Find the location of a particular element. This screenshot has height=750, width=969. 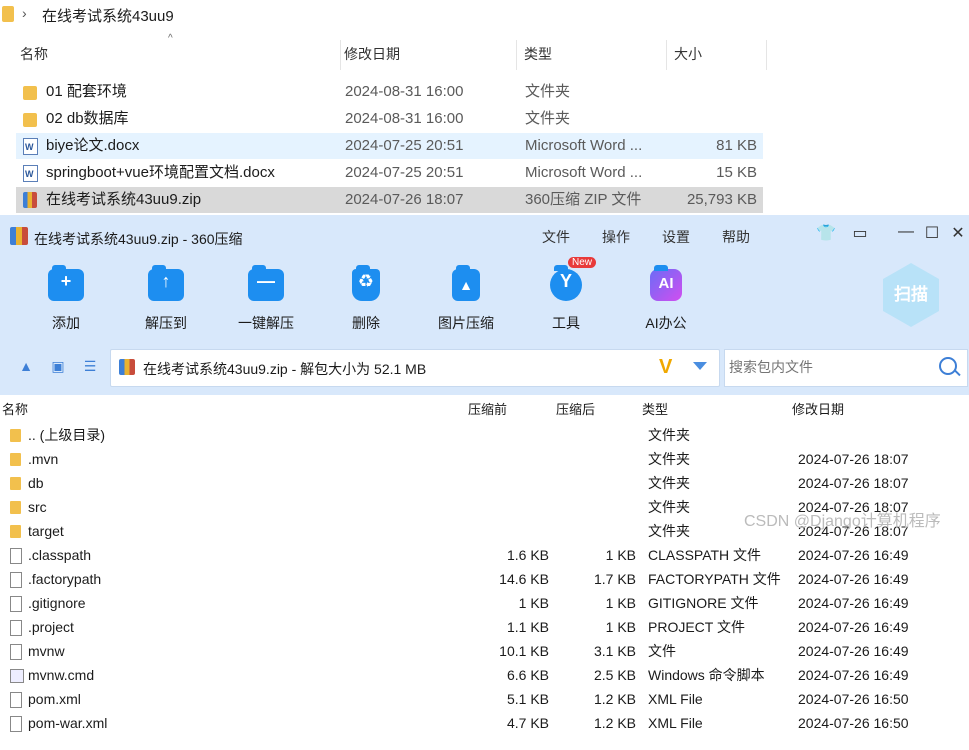

search-icon is located at coordinates (948, 366).